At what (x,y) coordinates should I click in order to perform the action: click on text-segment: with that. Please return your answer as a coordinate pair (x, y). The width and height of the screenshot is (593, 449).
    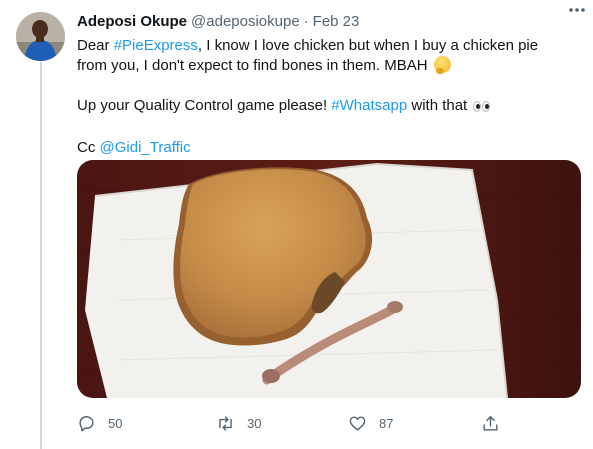
    Looking at the image, I should click on (437, 105).